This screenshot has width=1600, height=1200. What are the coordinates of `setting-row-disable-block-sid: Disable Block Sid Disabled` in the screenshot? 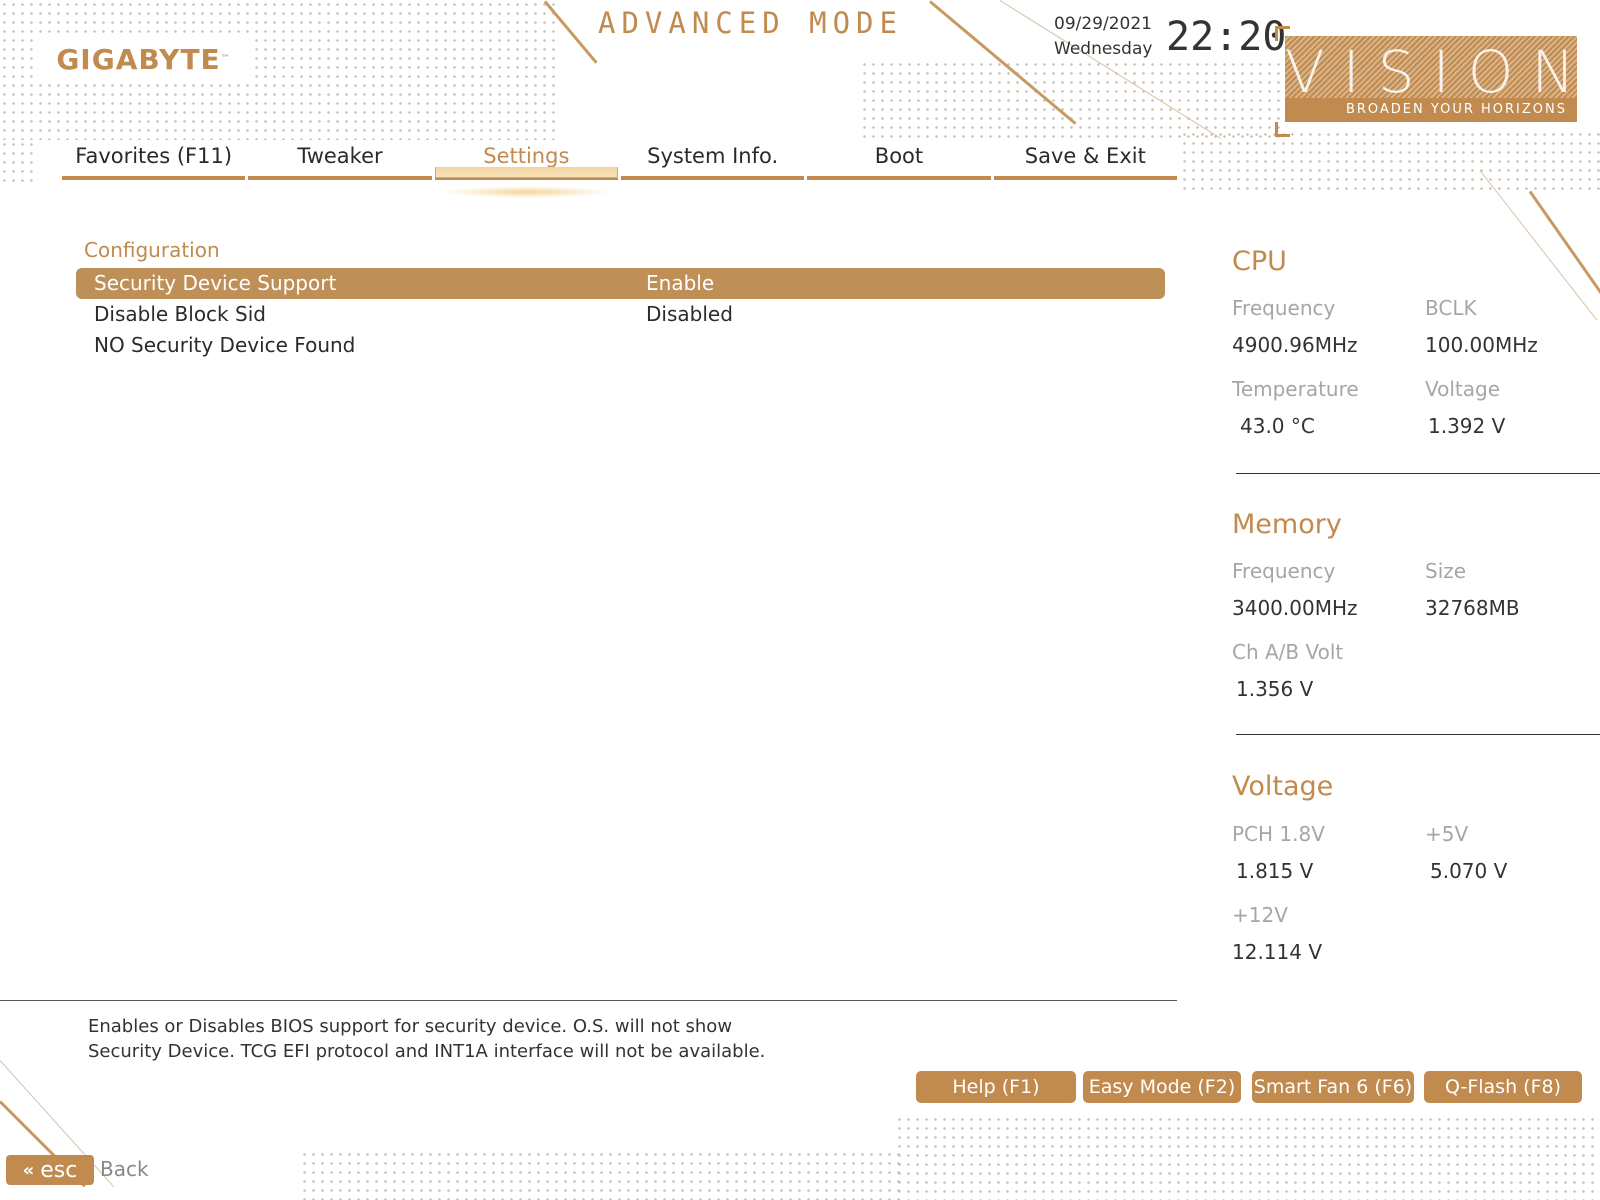 It's located at (620, 314).